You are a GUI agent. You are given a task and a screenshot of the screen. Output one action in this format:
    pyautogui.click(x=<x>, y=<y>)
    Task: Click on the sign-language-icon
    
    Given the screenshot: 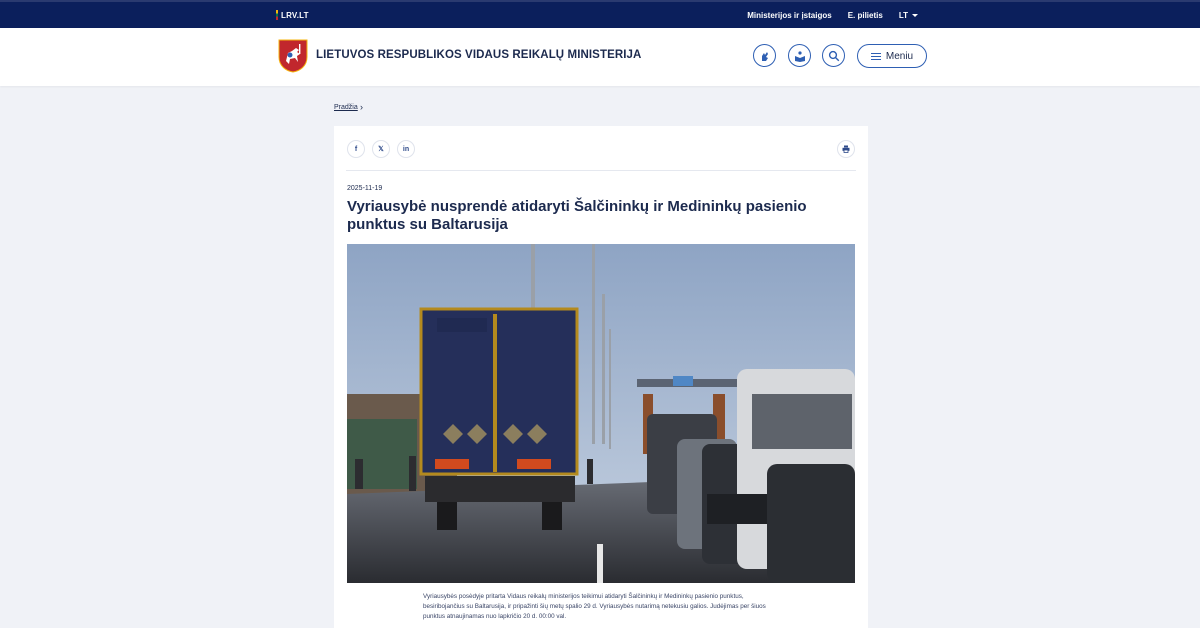 What is the action you would take?
    pyautogui.click(x=764, y=56)
    